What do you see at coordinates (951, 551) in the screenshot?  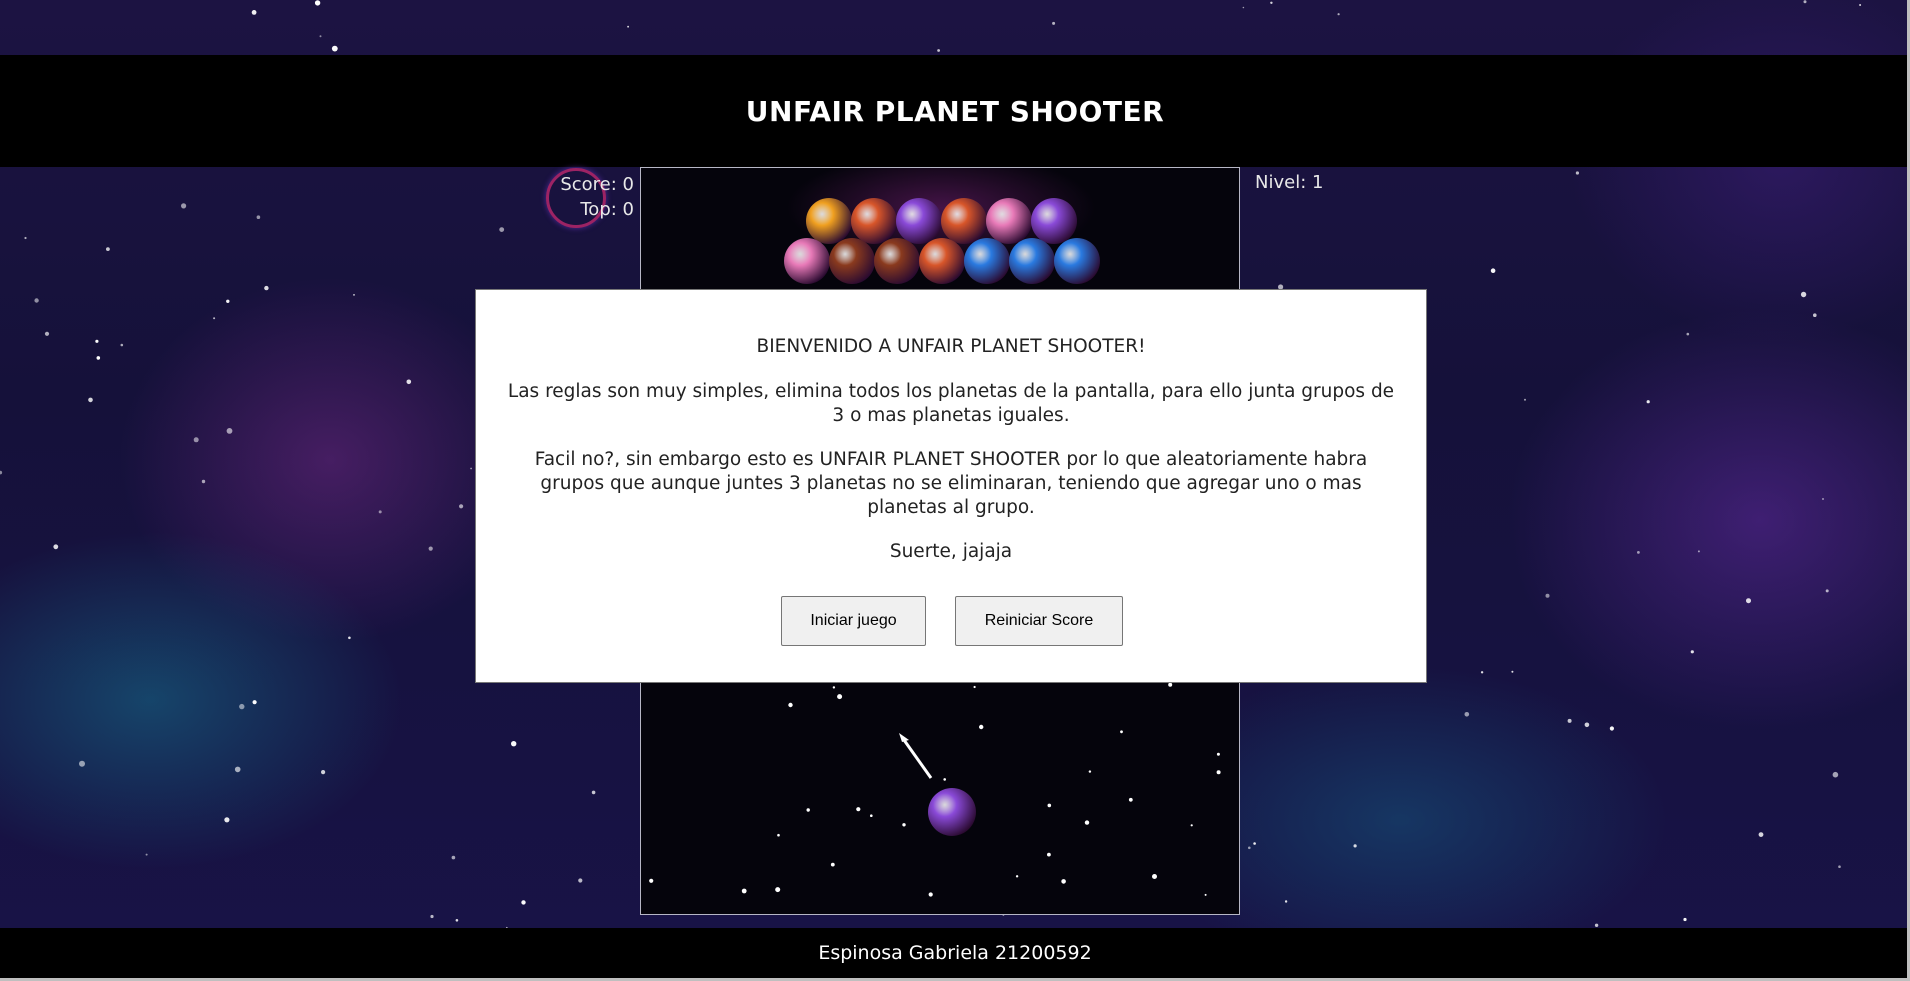 I see `modal-luck-text: Suerte, jajaja` at bounding box center [951, 551].